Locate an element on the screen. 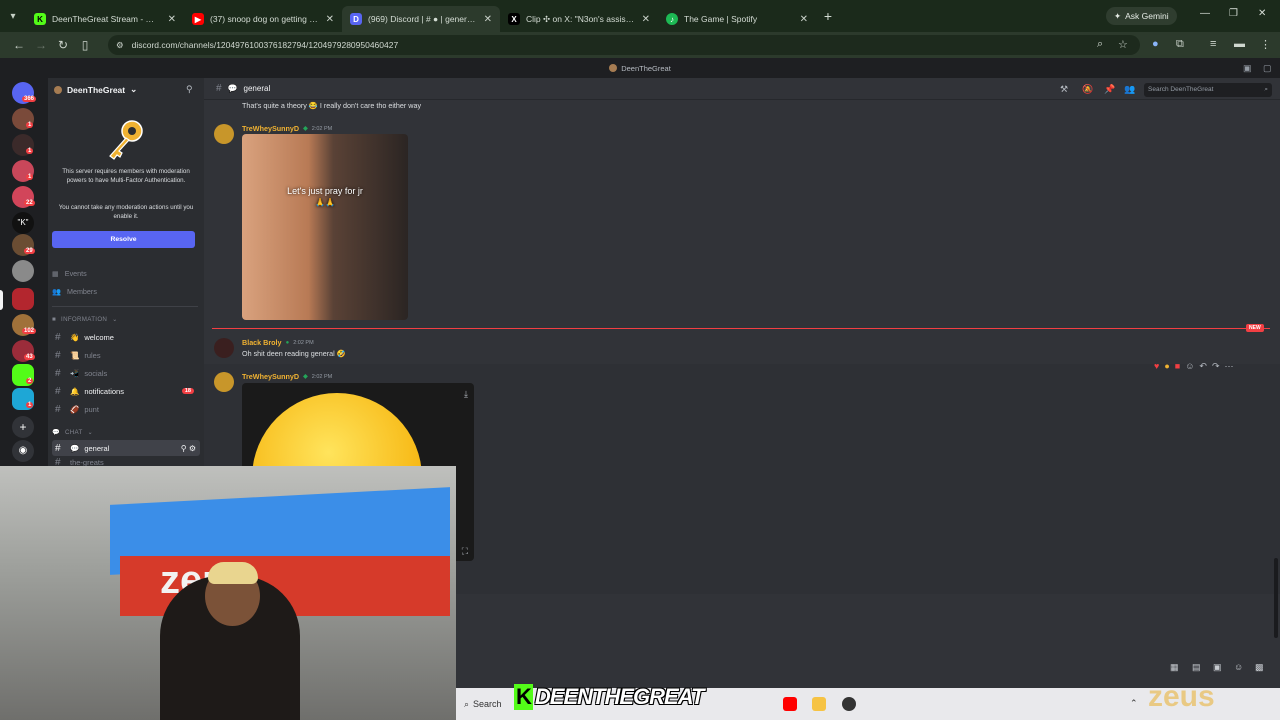 The height and width of the screenshot is (720, 1280). zoom-icon: ⌕ is located at coordinates (1100, 44).